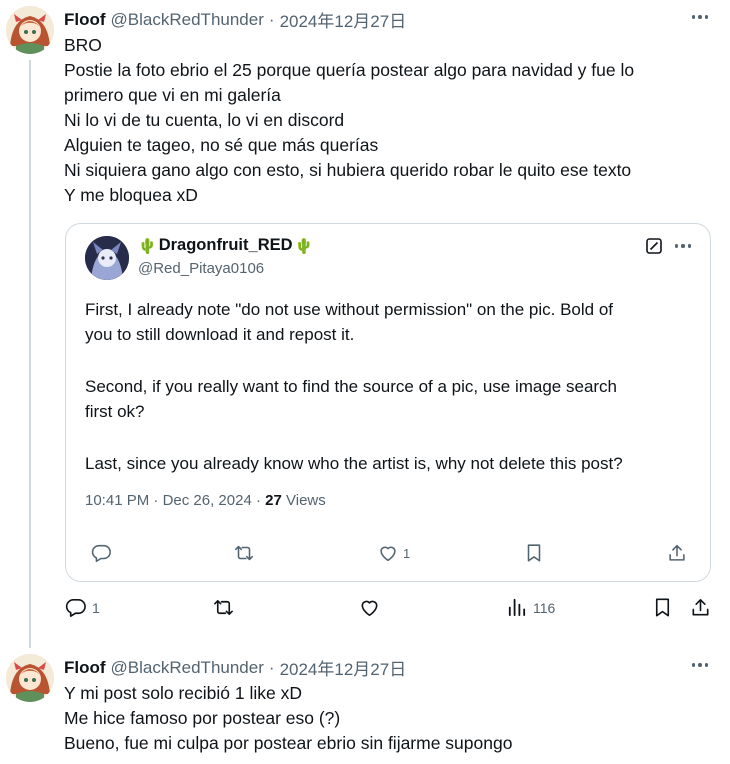  I want to click on quote-display-name: Dragonfruit_RED, so click(226, 245).